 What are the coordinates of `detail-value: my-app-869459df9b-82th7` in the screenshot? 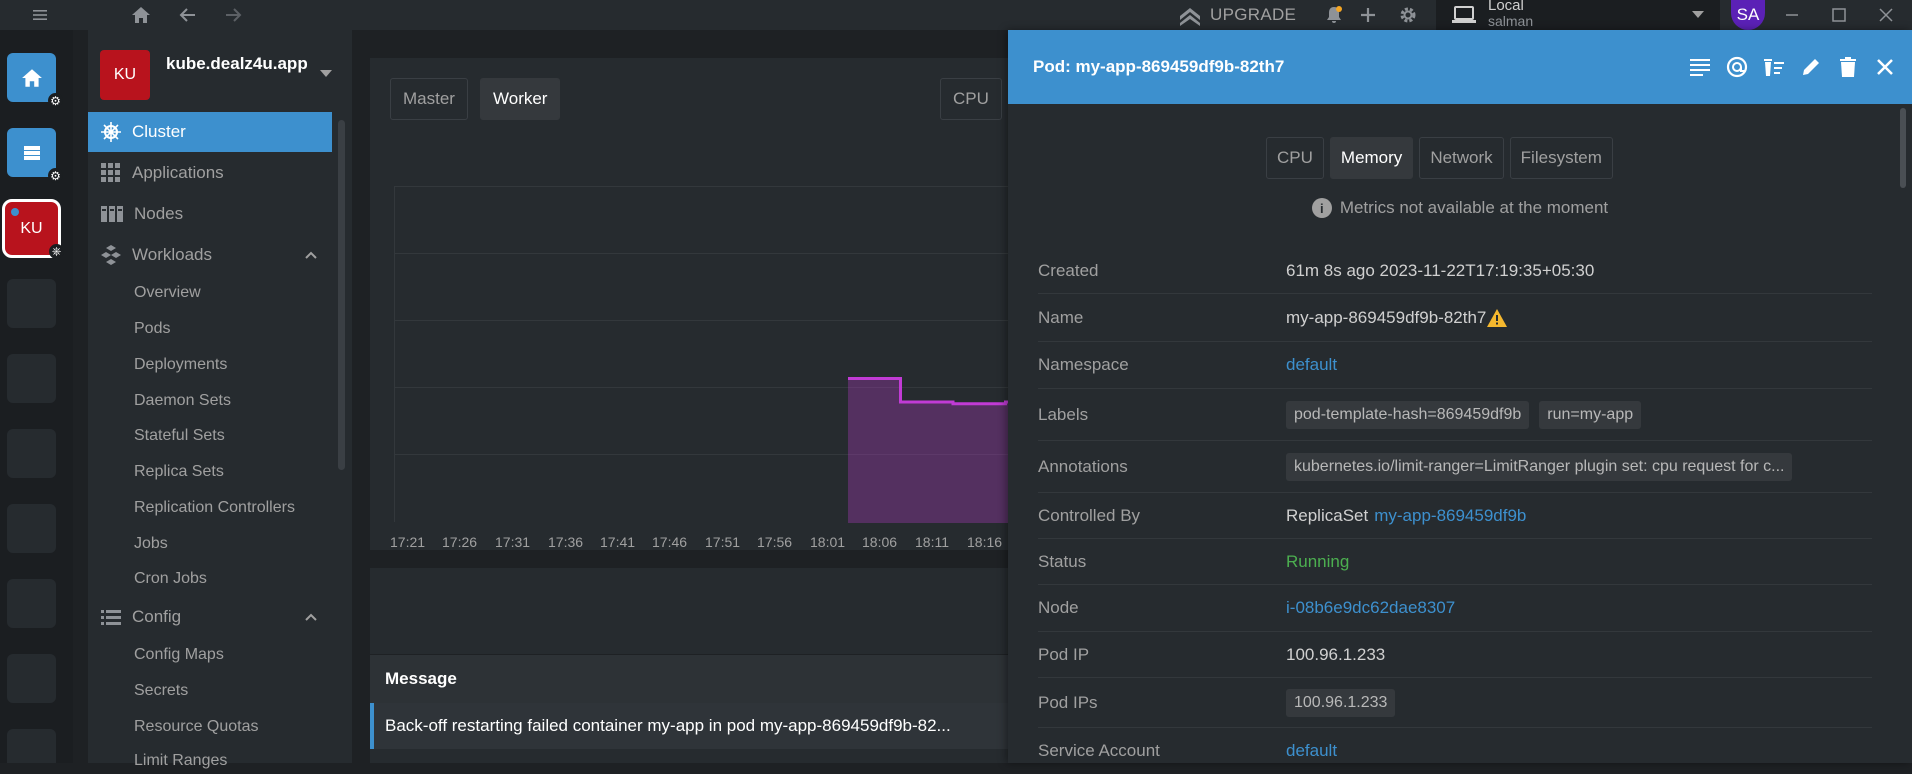 It's located at (1579, 318).